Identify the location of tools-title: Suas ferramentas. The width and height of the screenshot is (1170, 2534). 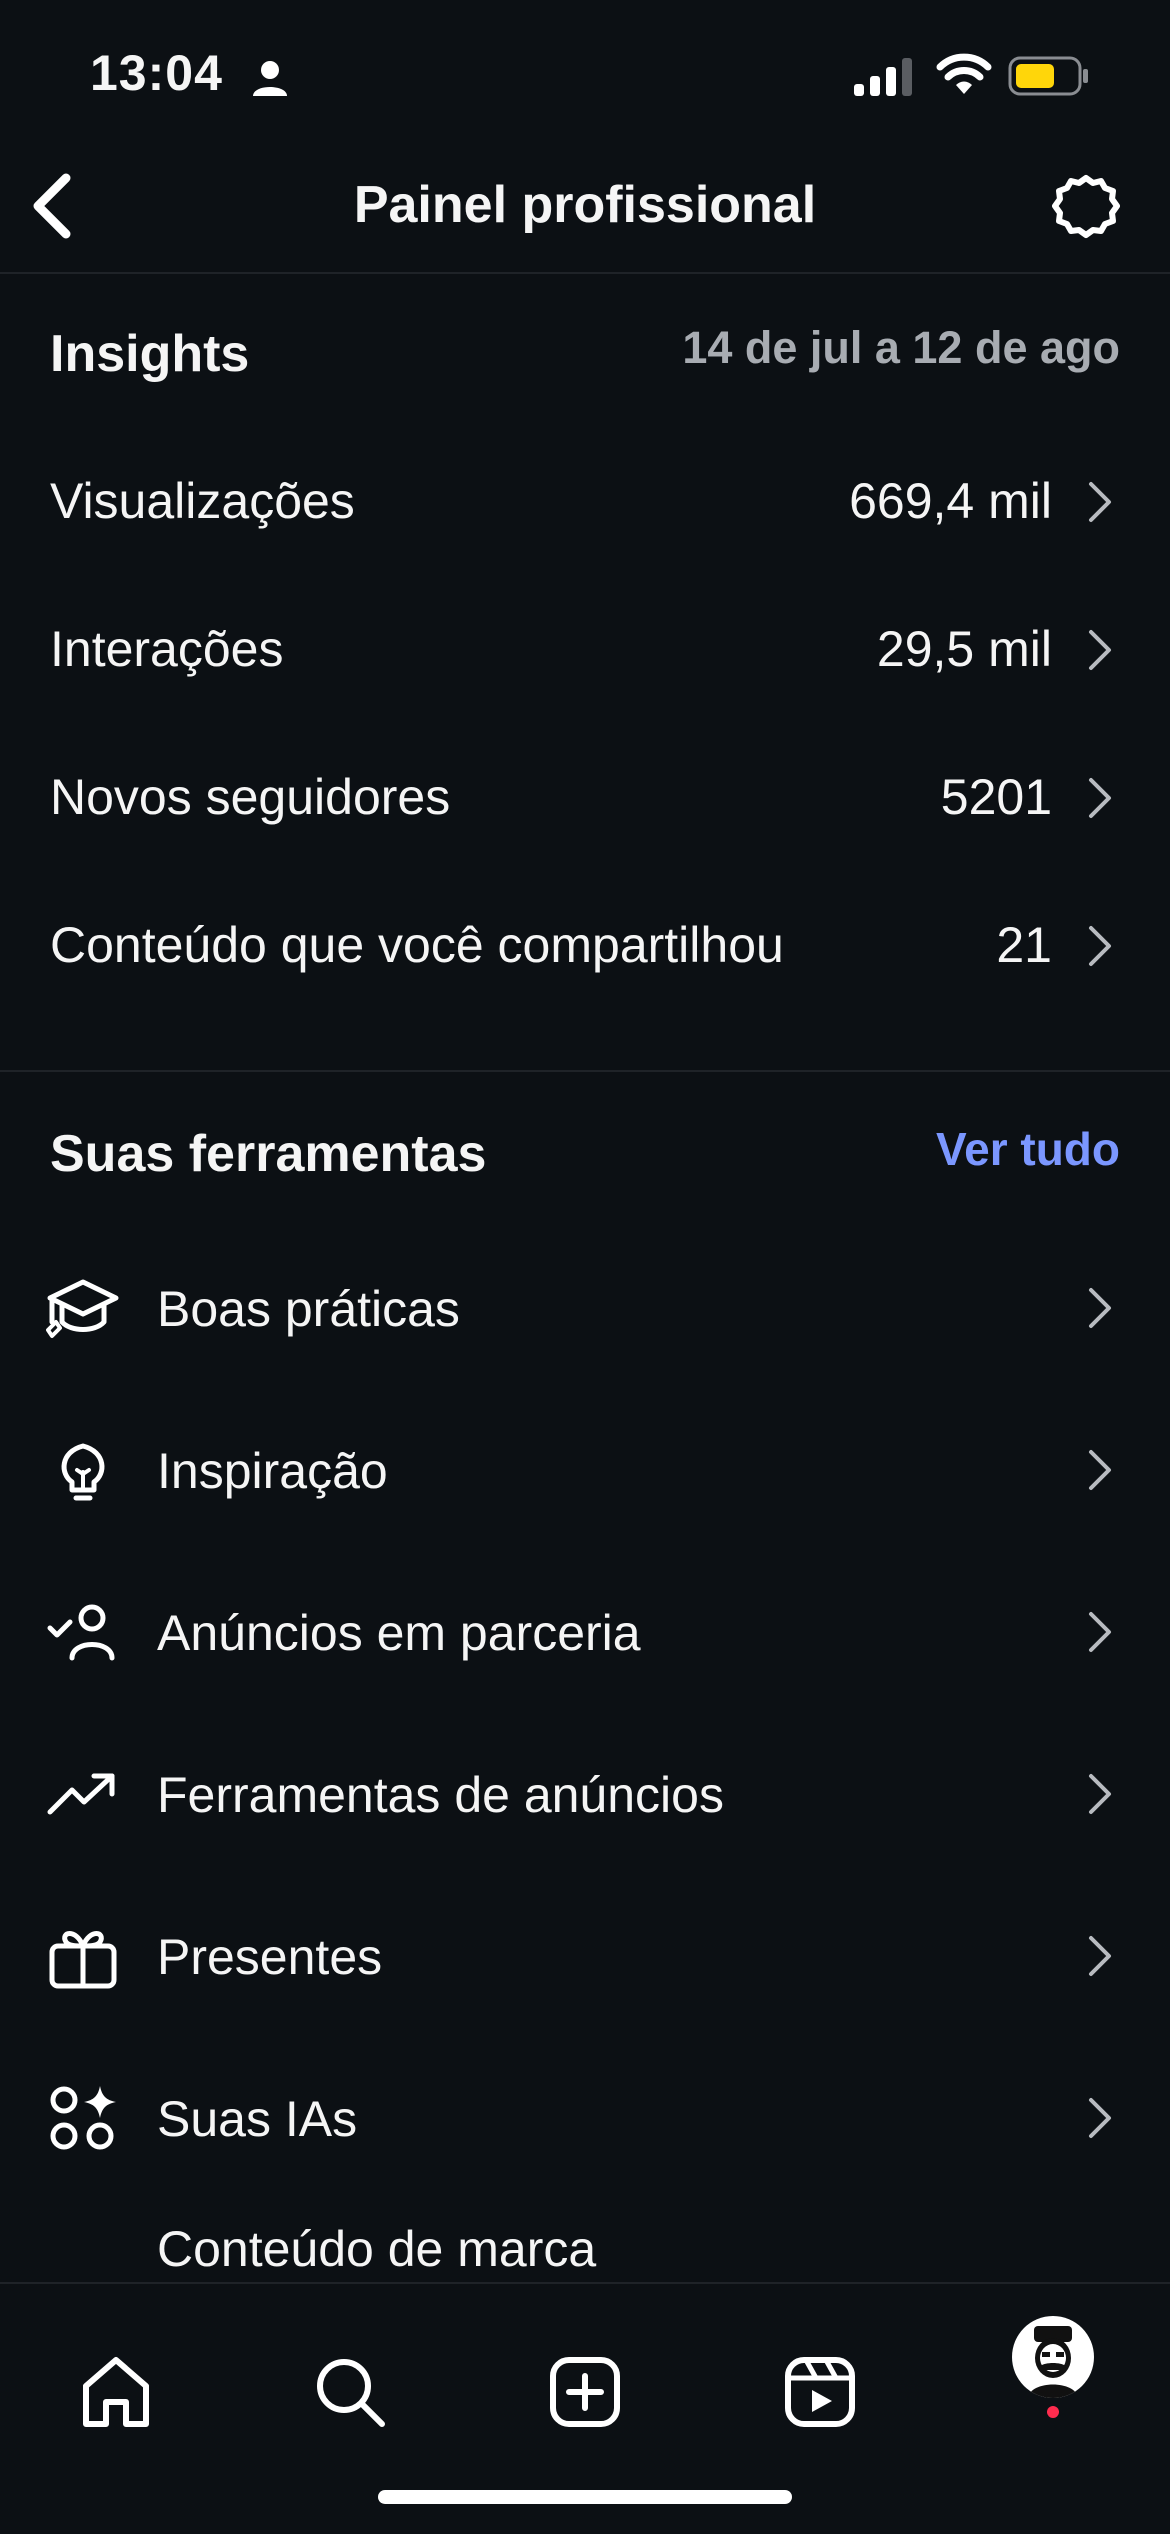
(268, 1154).